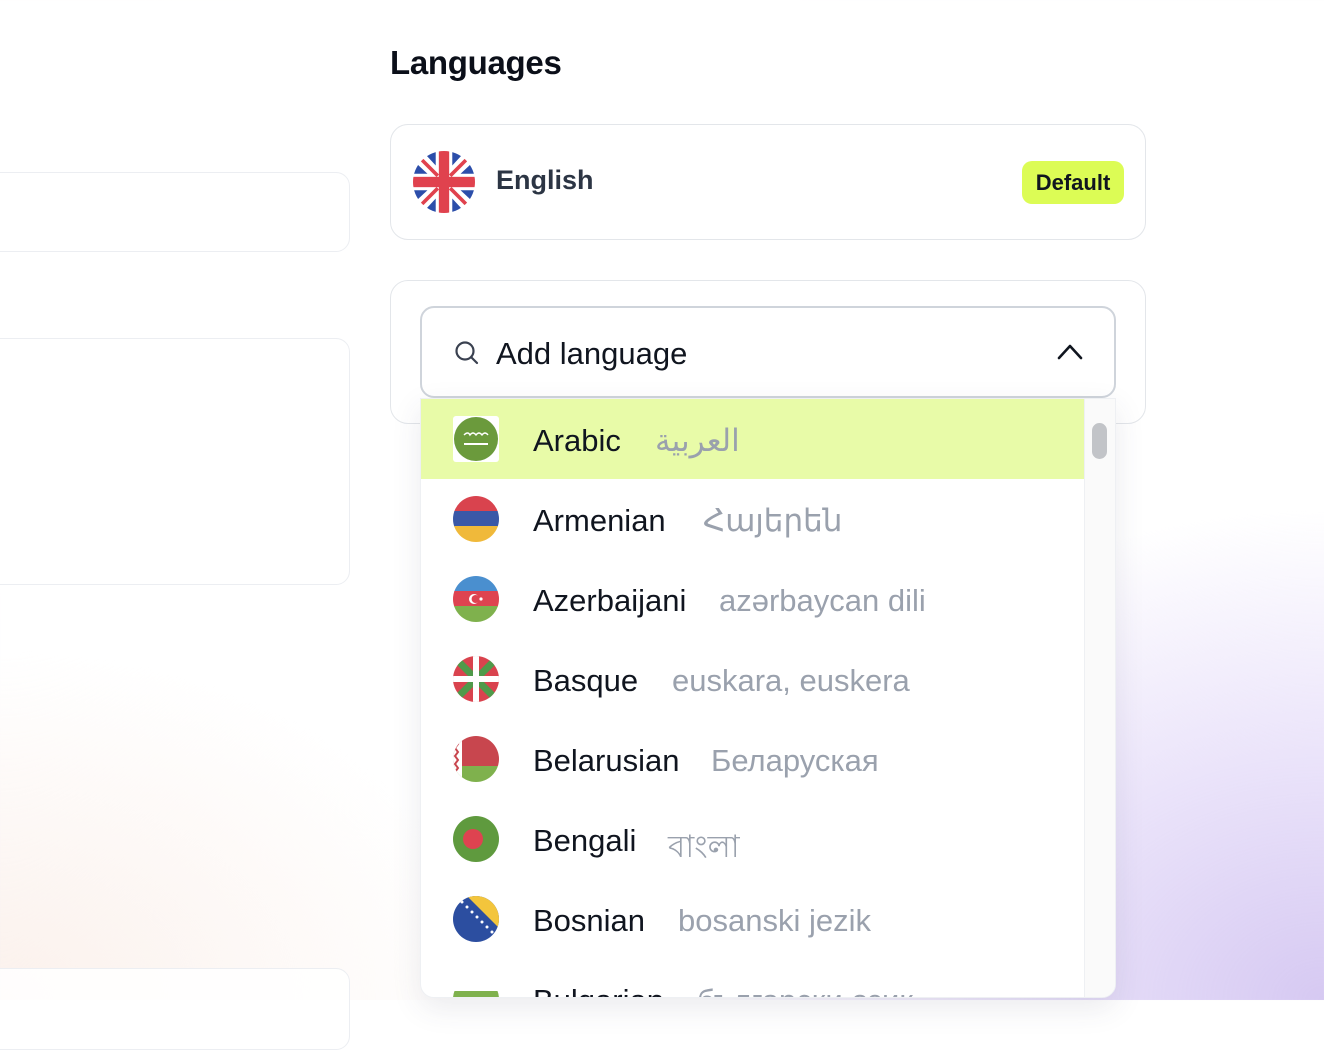 The height and width of the screenshot is (1050, 1324). Describe the element at coordinates (476, 839) in the screenshot. I see `bangladesh-flag-icon` at that location.